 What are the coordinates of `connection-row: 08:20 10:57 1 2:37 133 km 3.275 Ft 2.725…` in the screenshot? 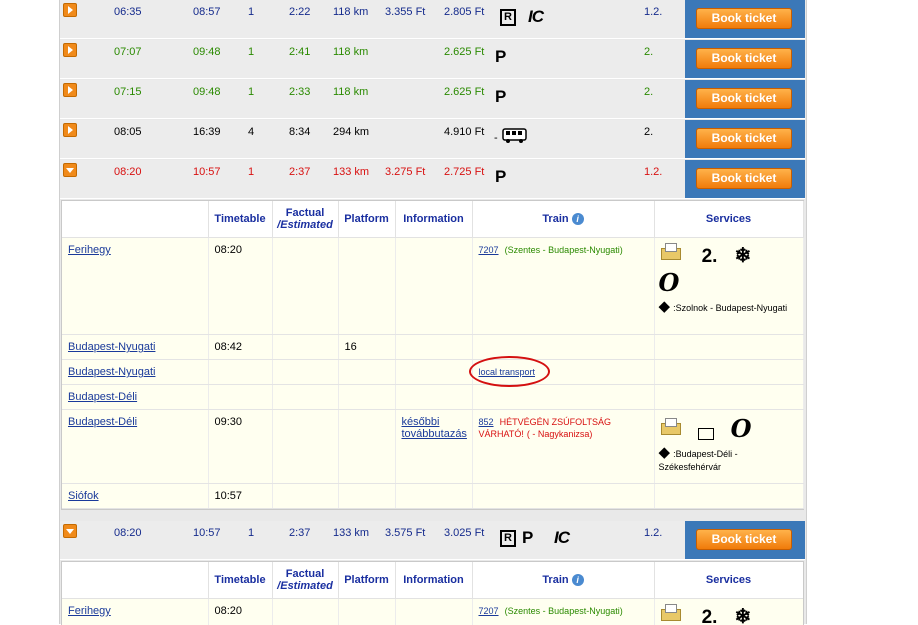 It's located at (432, 179).